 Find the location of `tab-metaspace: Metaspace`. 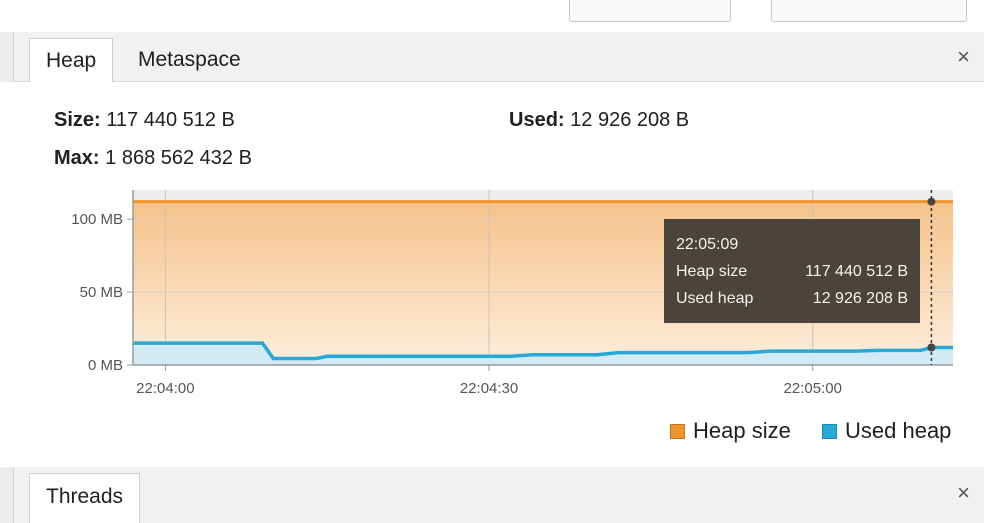

tab-metaspace: Metaspace is located at coordinates (189, 60).